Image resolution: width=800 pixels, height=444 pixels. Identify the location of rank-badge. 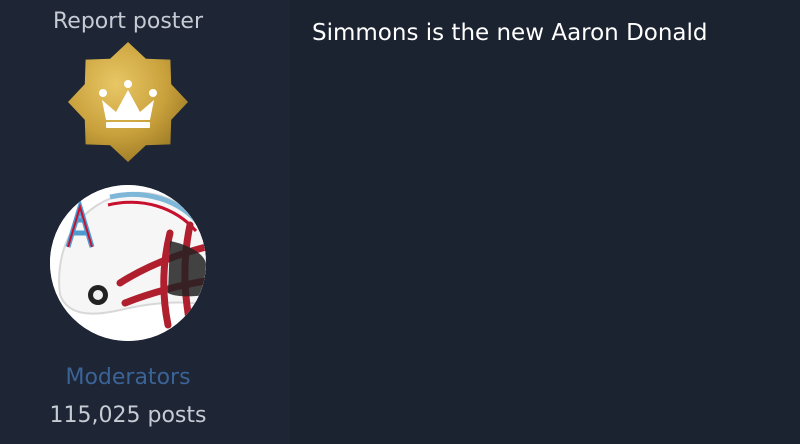
(128, 102).